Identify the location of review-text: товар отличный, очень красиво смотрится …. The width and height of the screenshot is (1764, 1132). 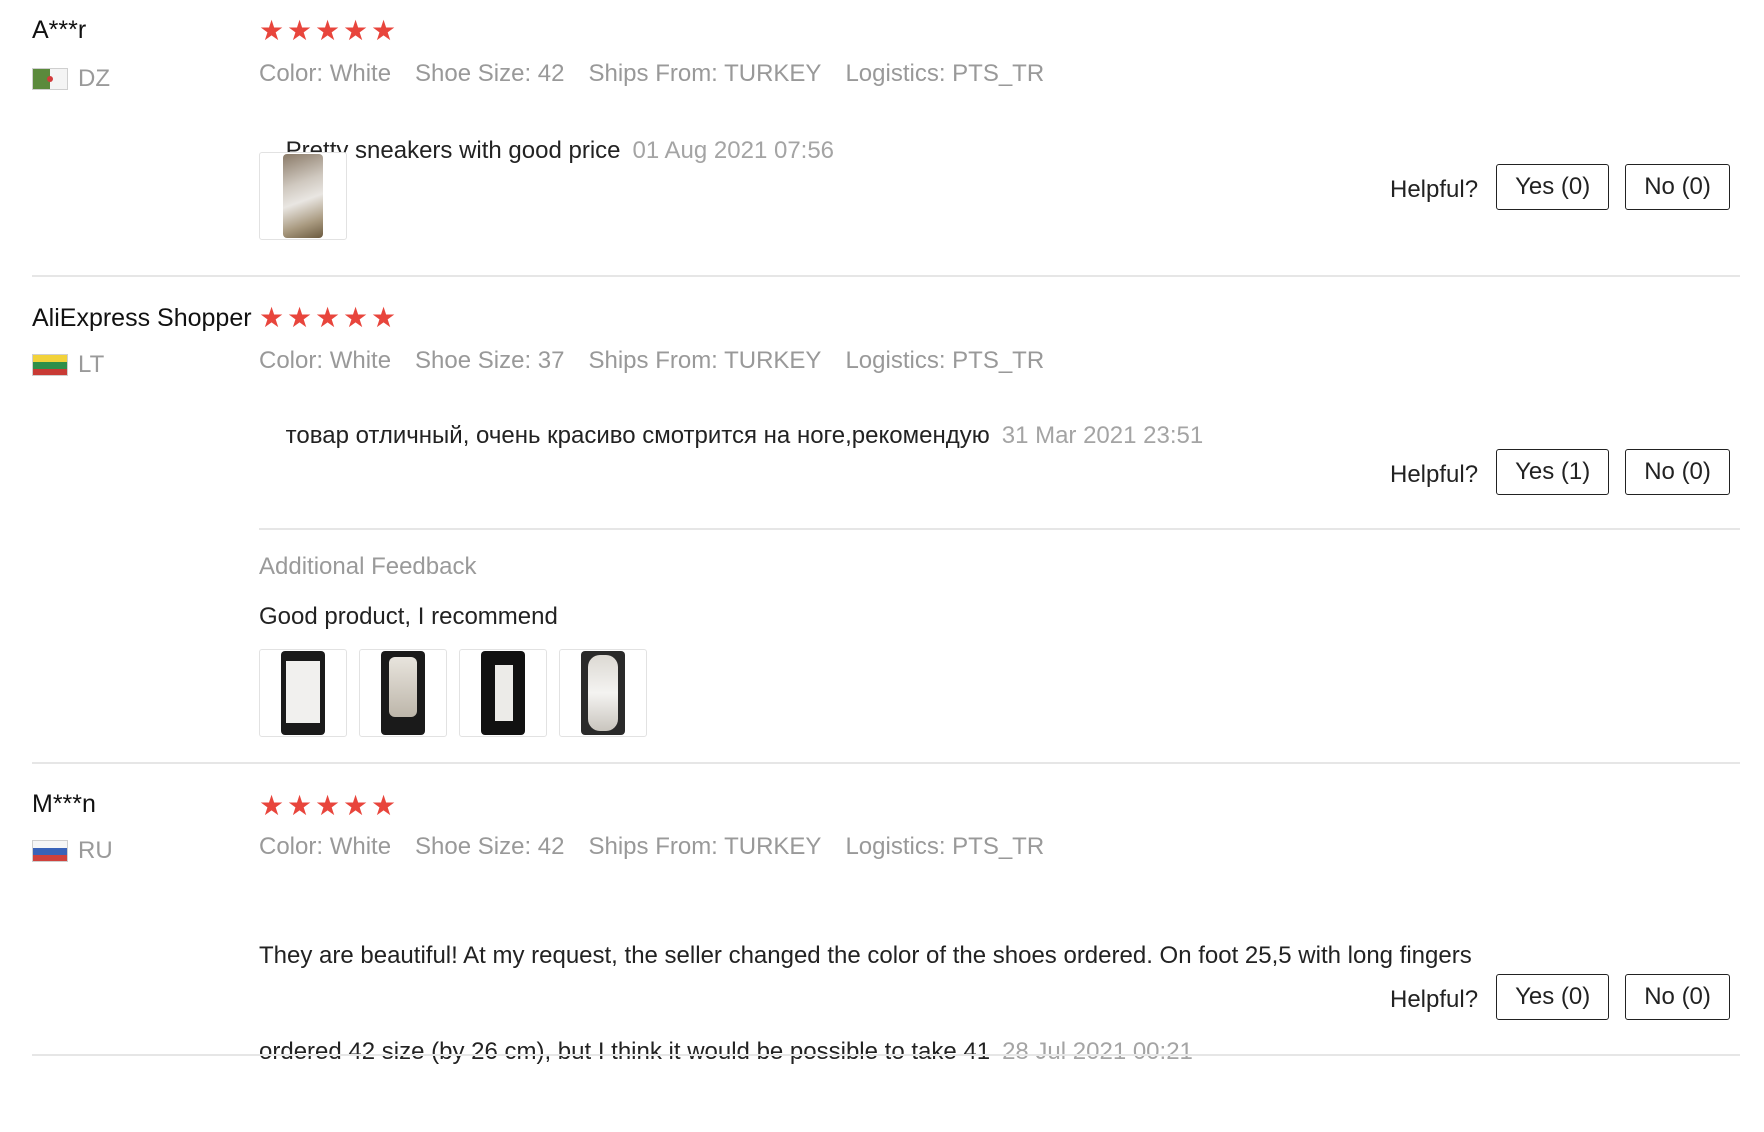
(731, 436).